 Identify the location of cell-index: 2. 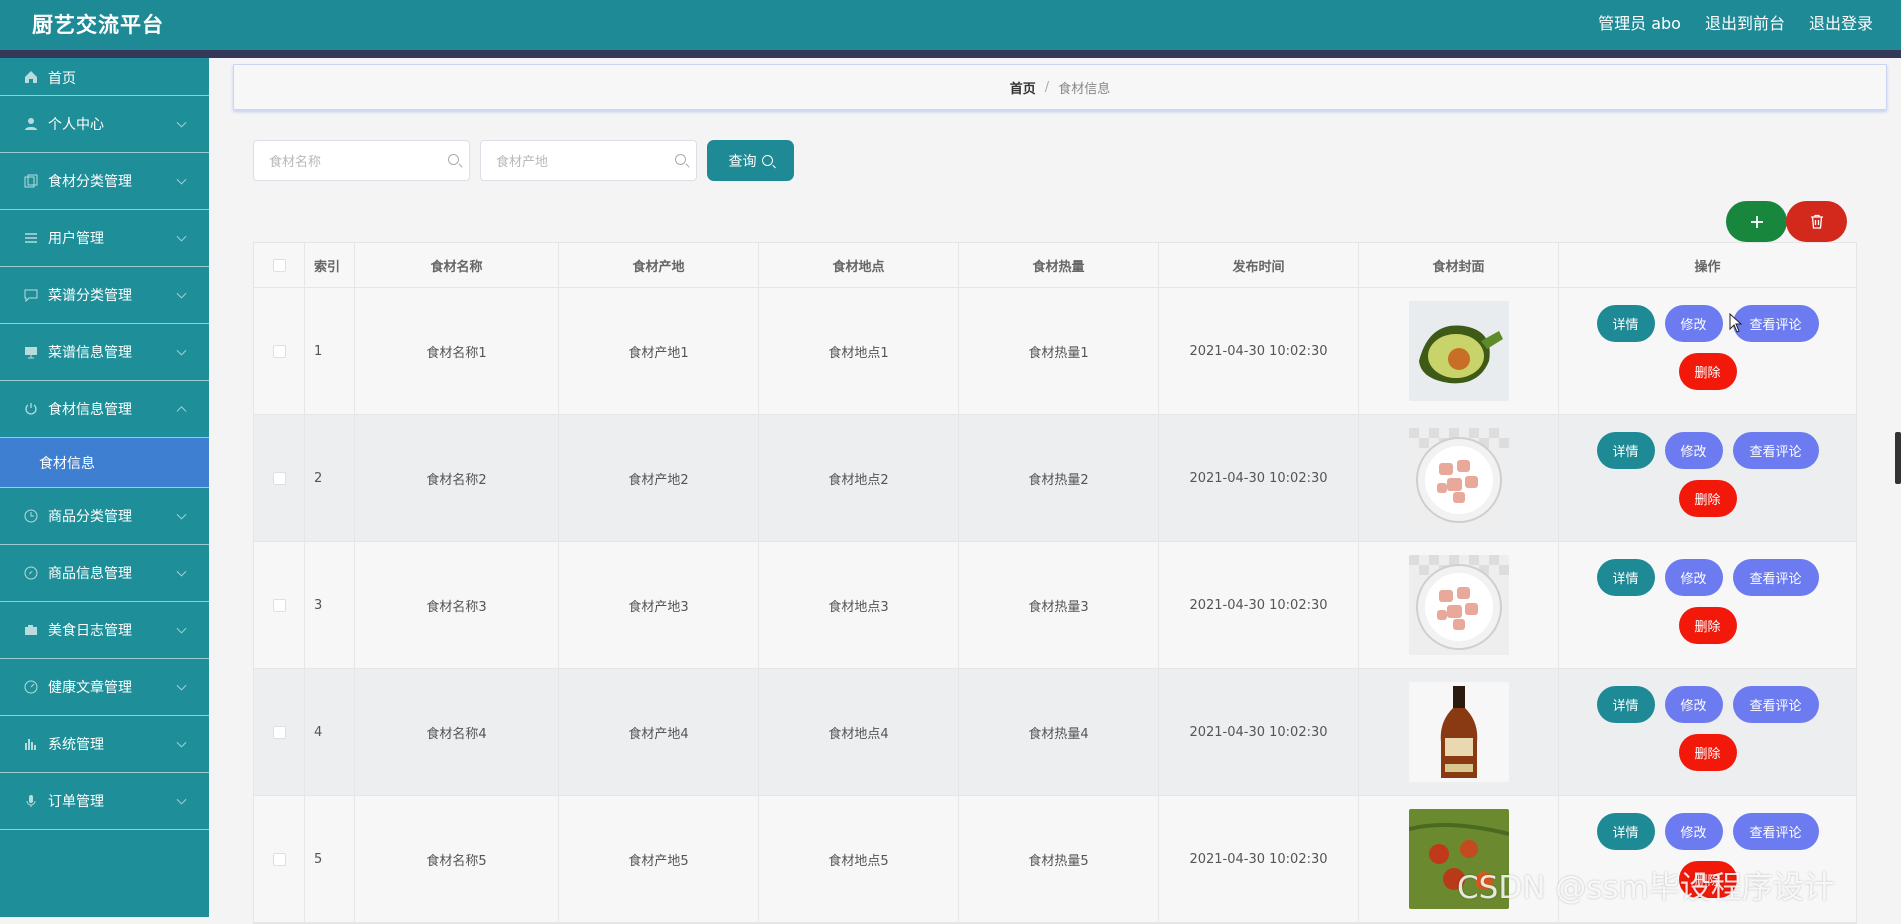
(330, 478).